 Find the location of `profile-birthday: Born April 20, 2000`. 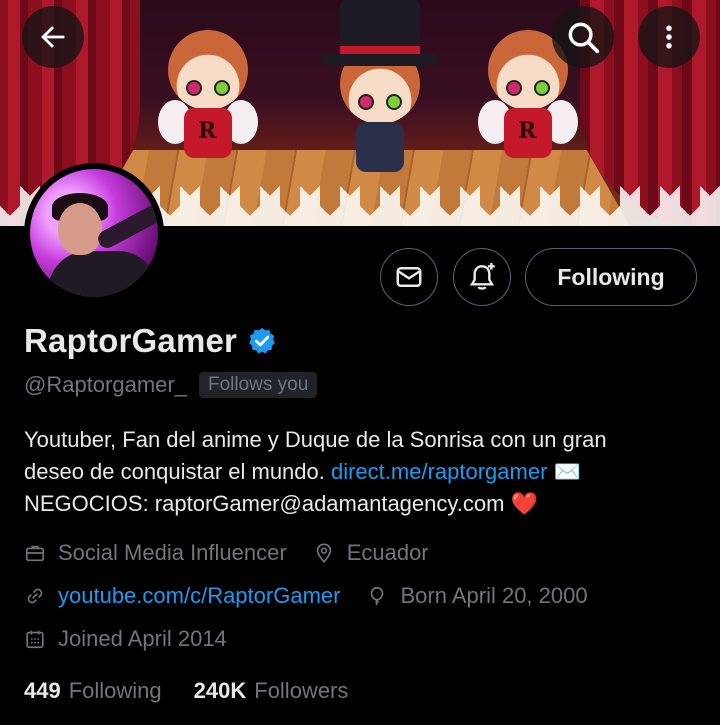

profile-birthday: Born April 20, 2000 is located at coordinates (494, 595).